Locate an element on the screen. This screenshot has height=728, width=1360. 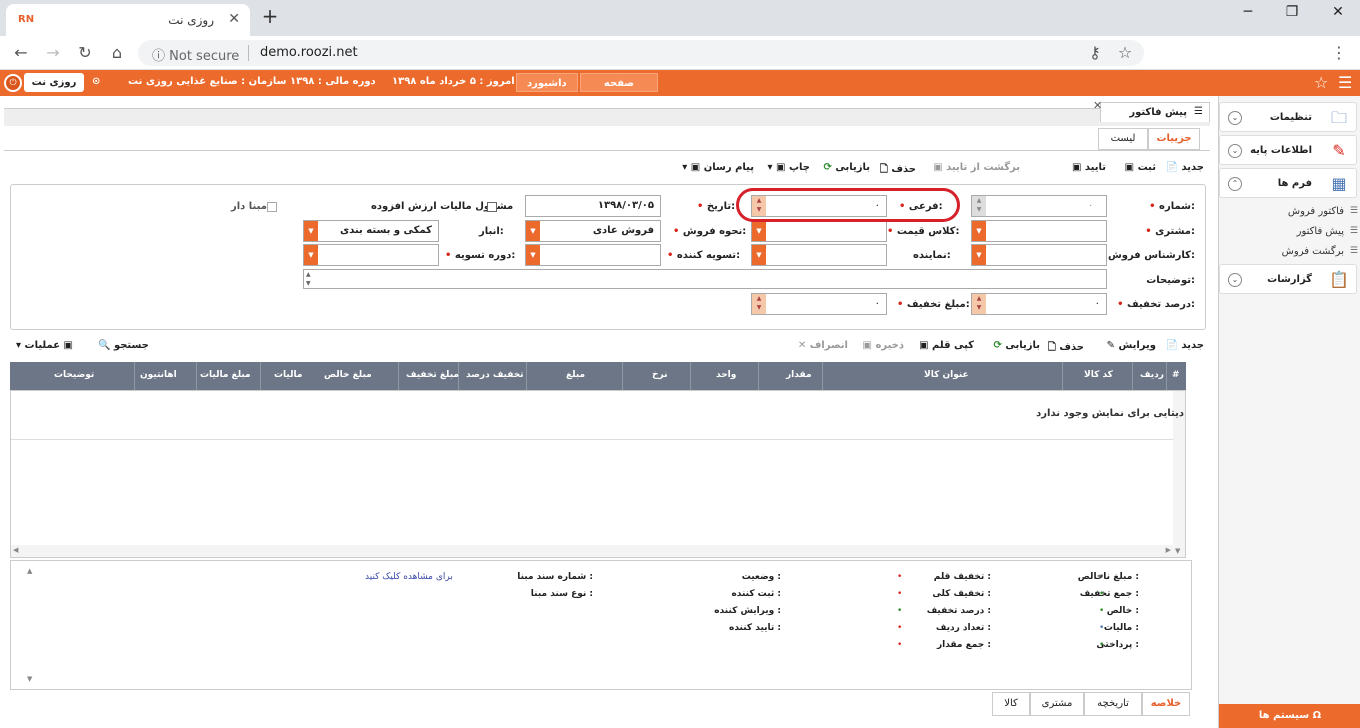
column-header: تخفیف درصد is located at coordinates (495, 375).